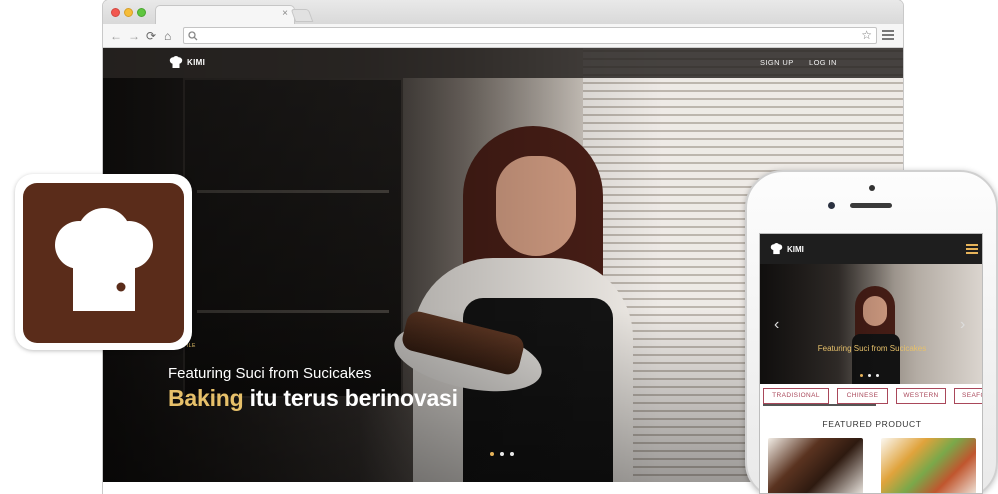 The height and width of the screenshot is (494, 998). What do you see at coordinates (350, 398) in the screenshot?
I see `hero-title-rest: itu terus berinovasi` at bounding box center [350, 398].